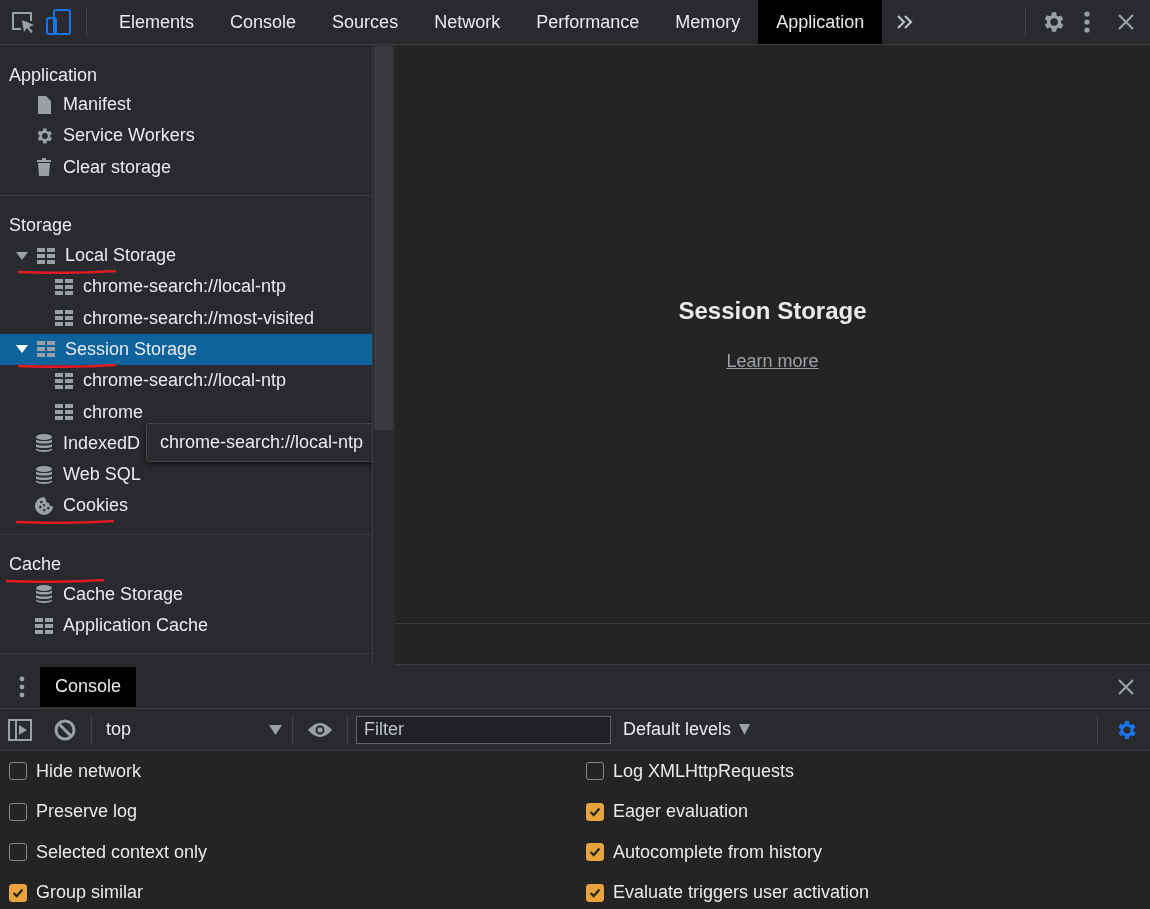 Image resolution: width=1150 pixels, height=909 pixels. What do you see at coordinates (772, 310) in the screenshot?
I see `panel-title: Session Storage` at bounding box center [772, 310].